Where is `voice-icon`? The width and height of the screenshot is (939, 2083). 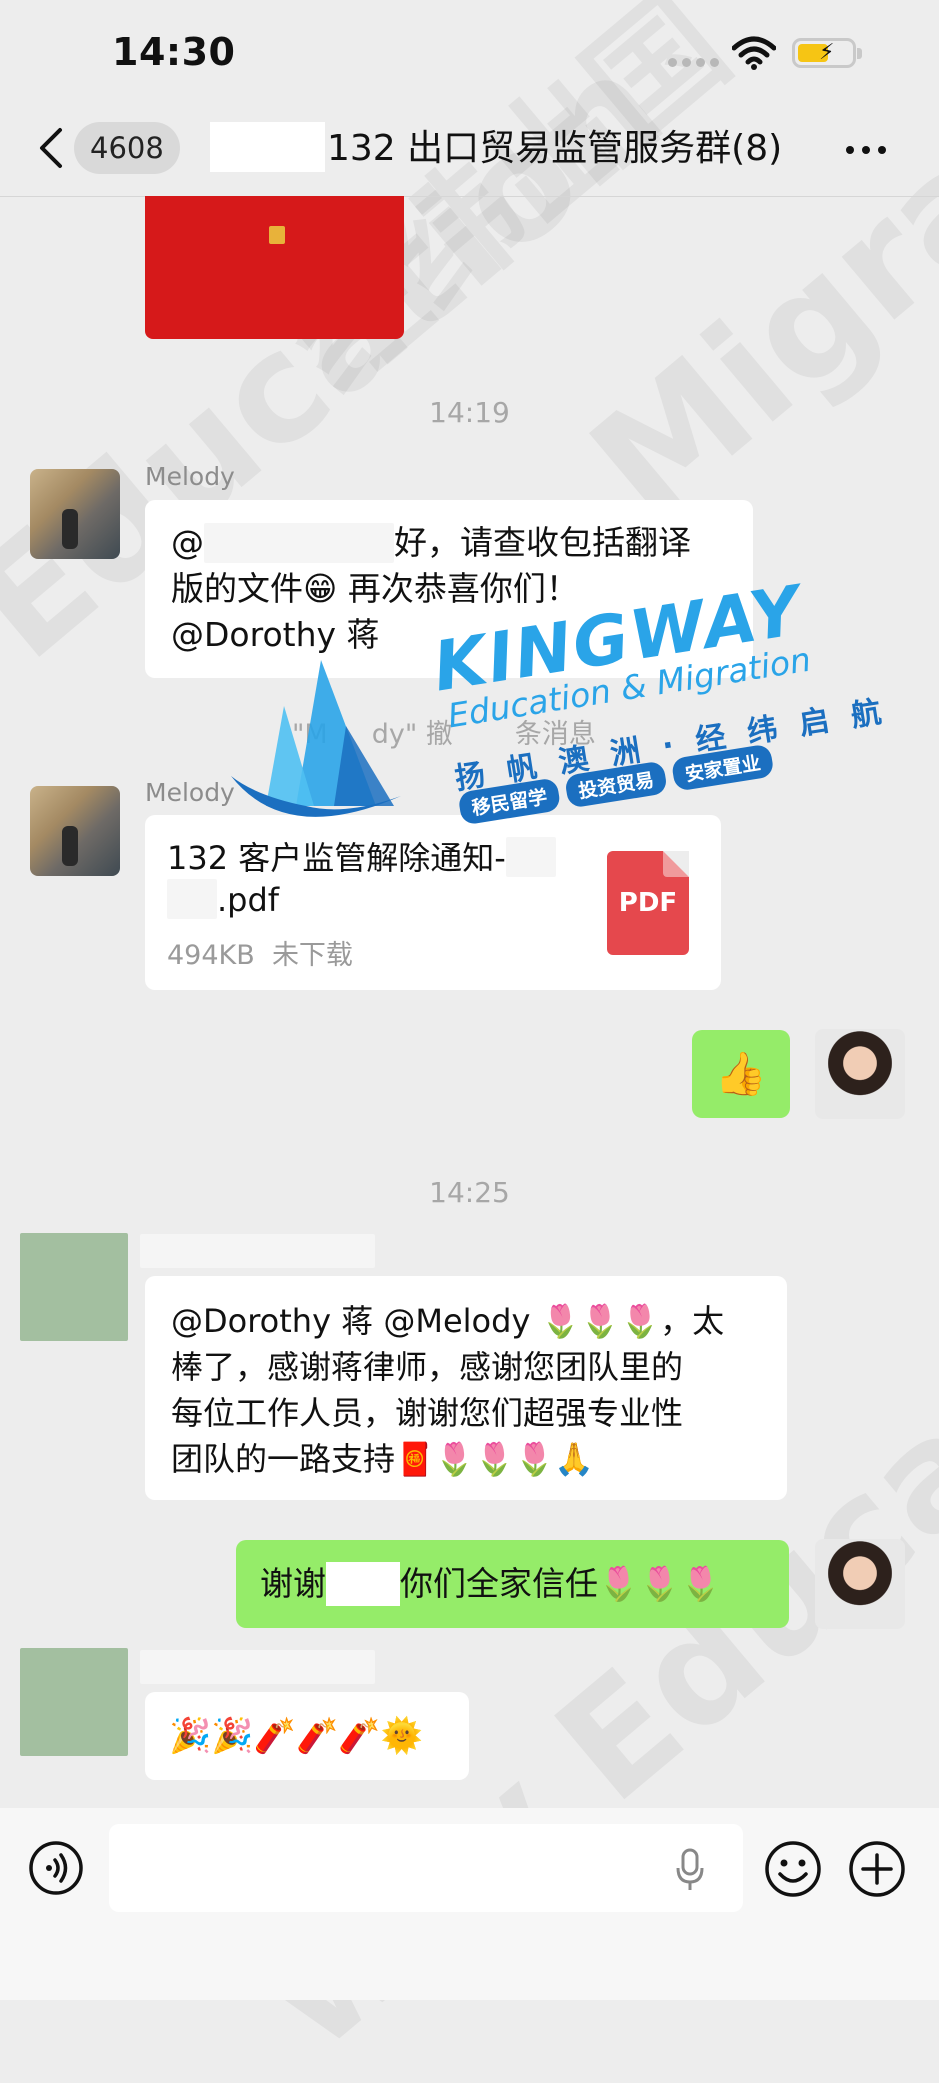
voice-icon is located at coordinates (56, 1868).